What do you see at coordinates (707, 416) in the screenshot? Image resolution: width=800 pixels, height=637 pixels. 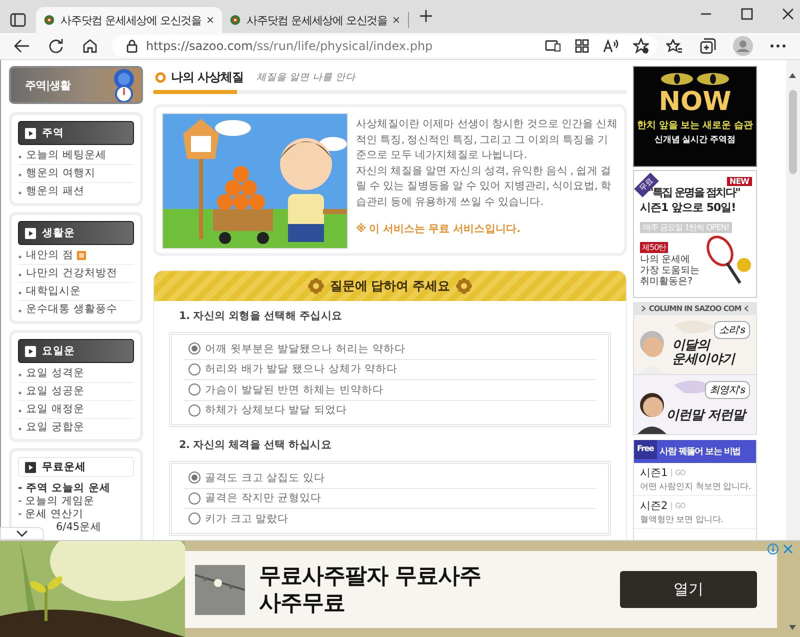 I see `column-title: 이런말 저런말` at bounding box center [707, 416].